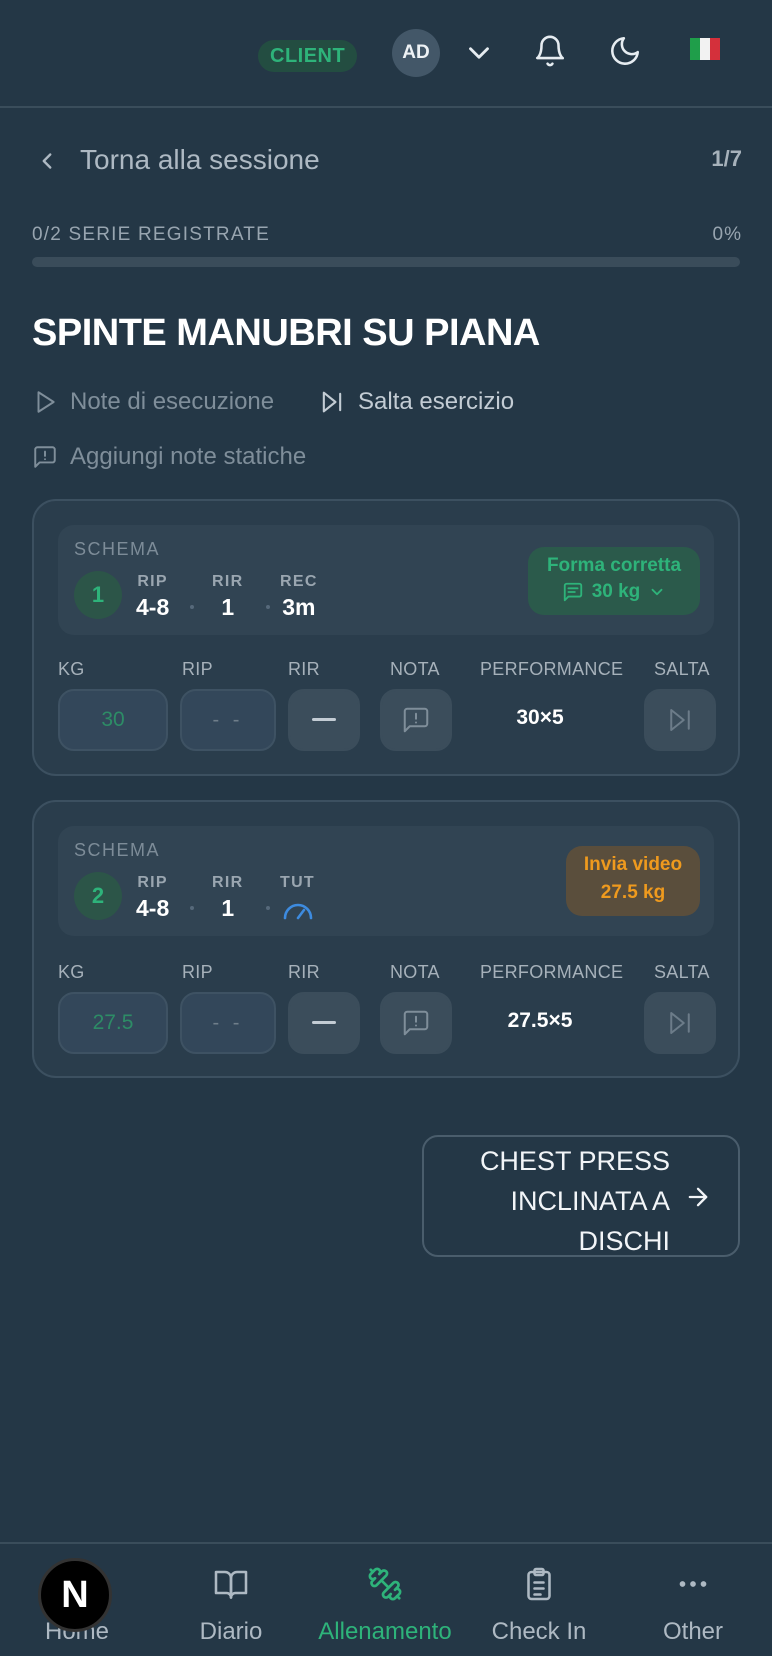 This screenshot has width=772, height=1656. I want to click on next-exercise-button: CHEST PRESS INCLINATA A DISCHI, so click(581, 1196).